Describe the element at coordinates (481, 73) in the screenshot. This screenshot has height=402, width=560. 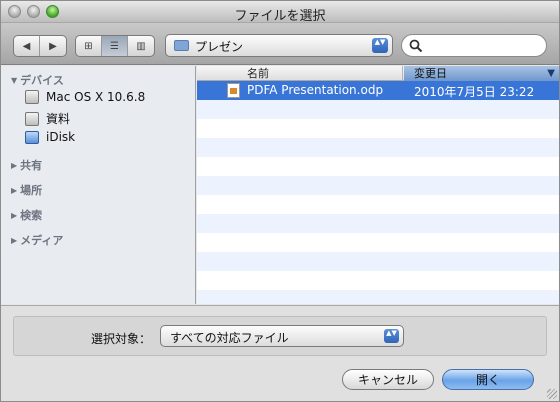
I see `column-header-date: 変更日 ▼` at that location.